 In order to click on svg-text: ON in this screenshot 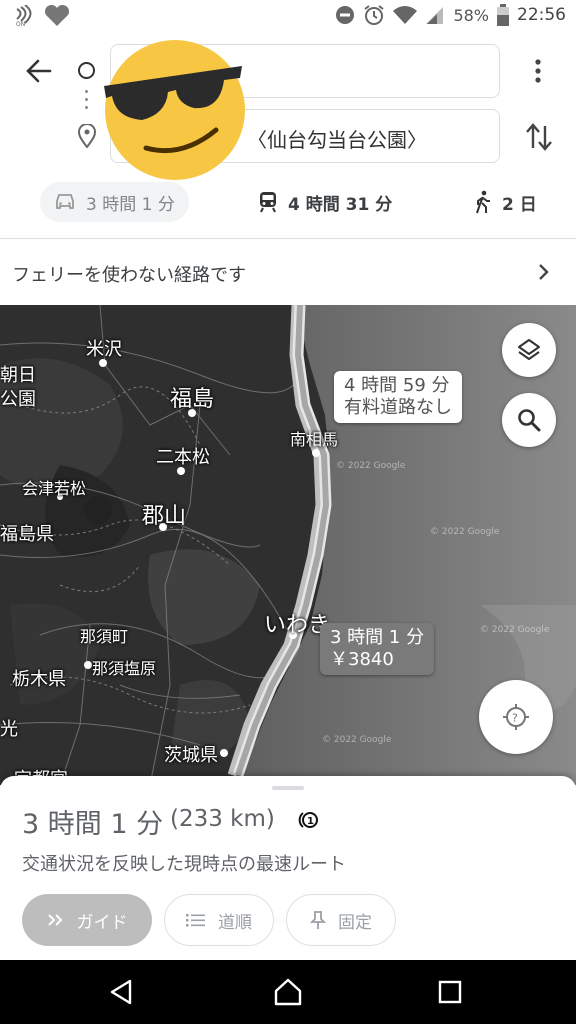, I will do `click(20, 24)`.